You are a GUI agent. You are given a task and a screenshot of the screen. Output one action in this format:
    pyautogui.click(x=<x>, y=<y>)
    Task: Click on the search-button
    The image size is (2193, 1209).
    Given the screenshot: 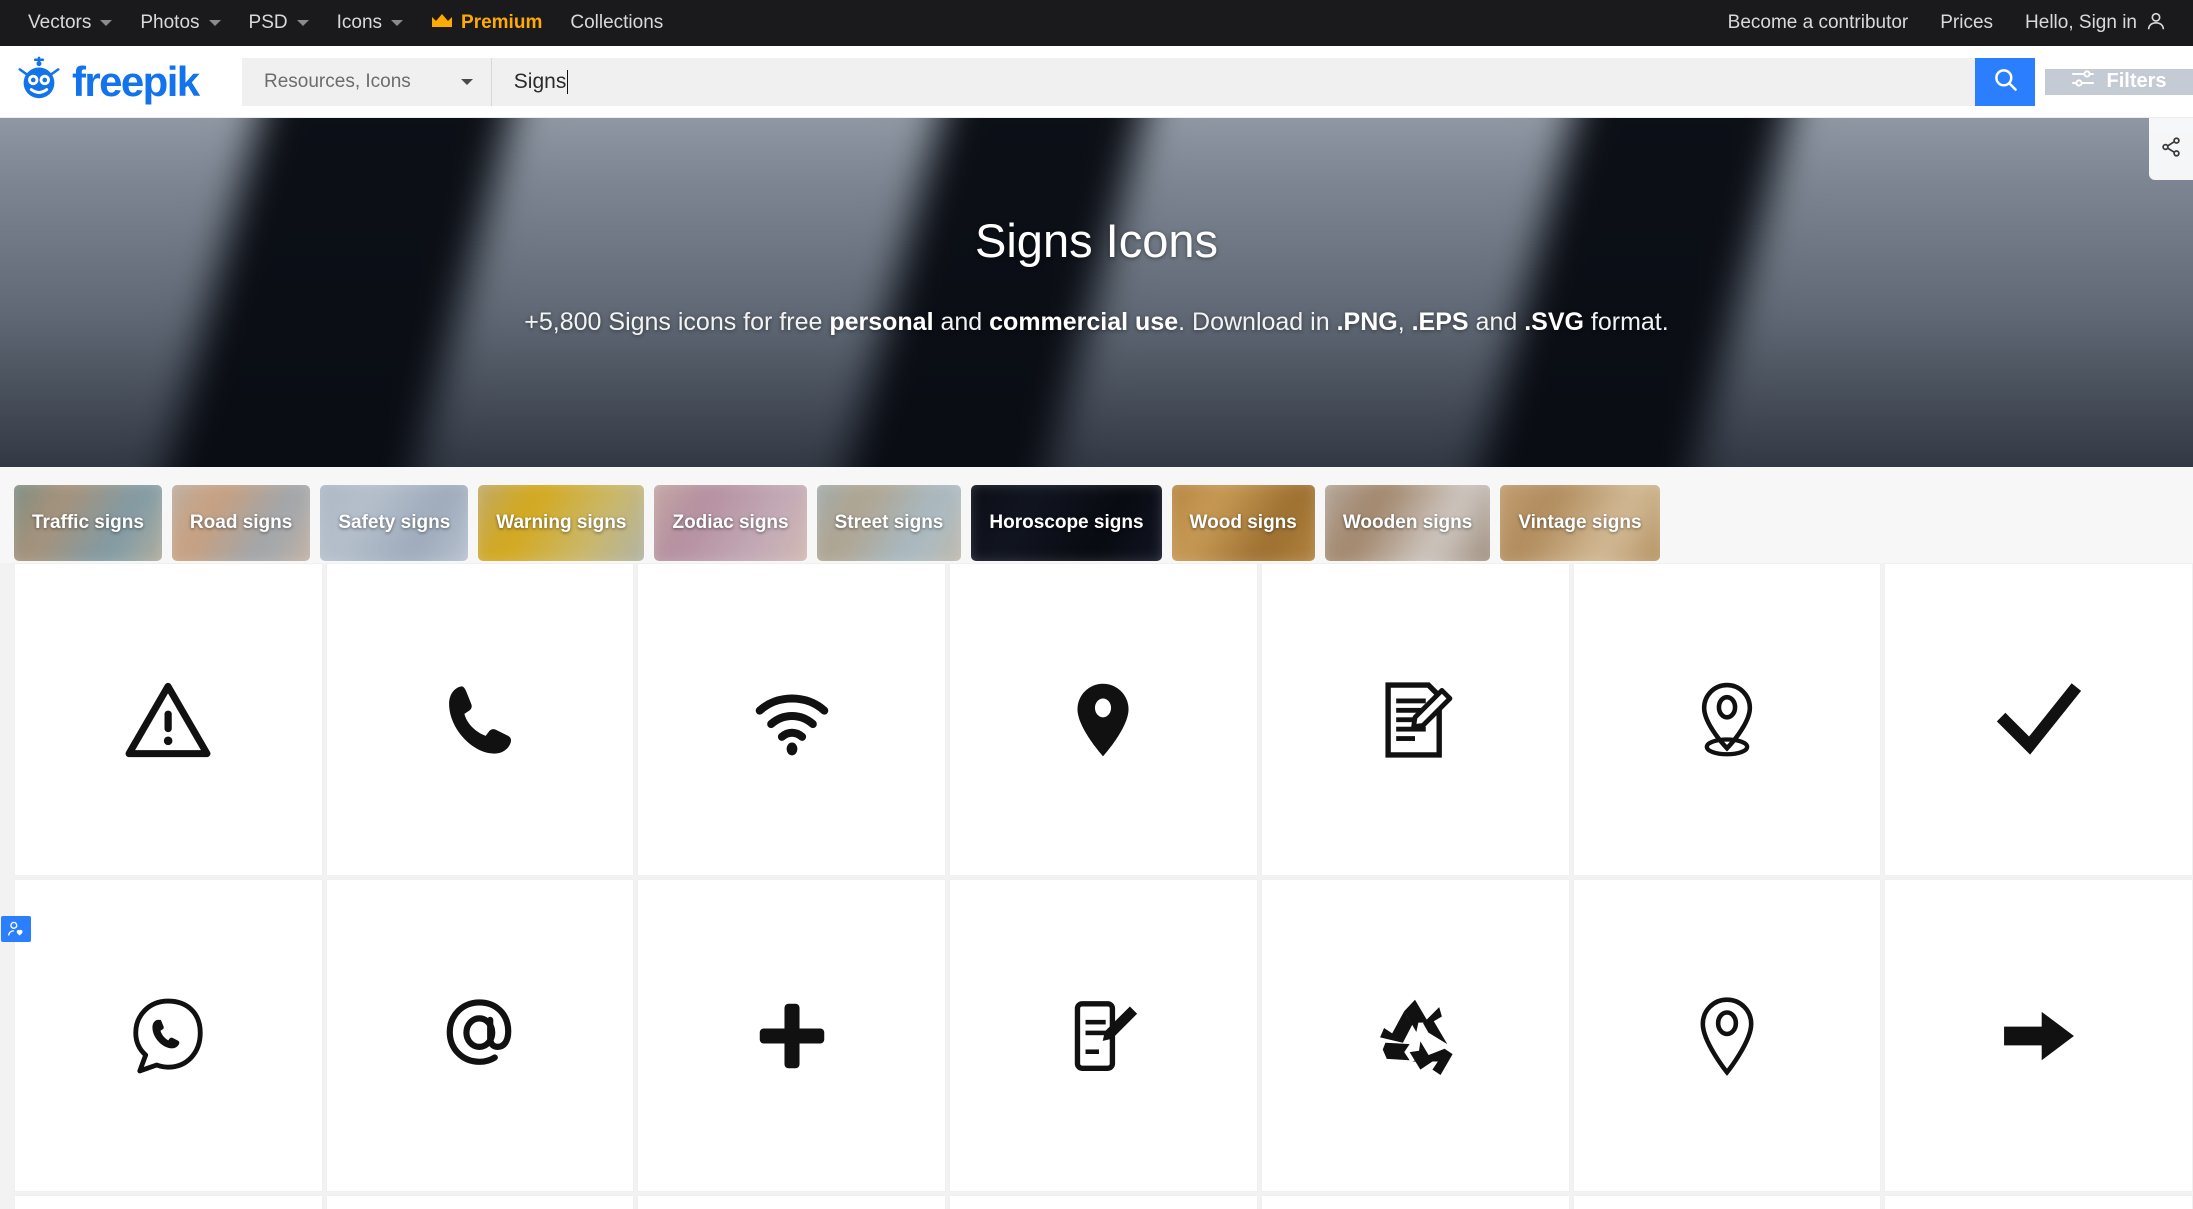 What is the action you would take?
    pyautogui.click(x=2005, y=81)
    